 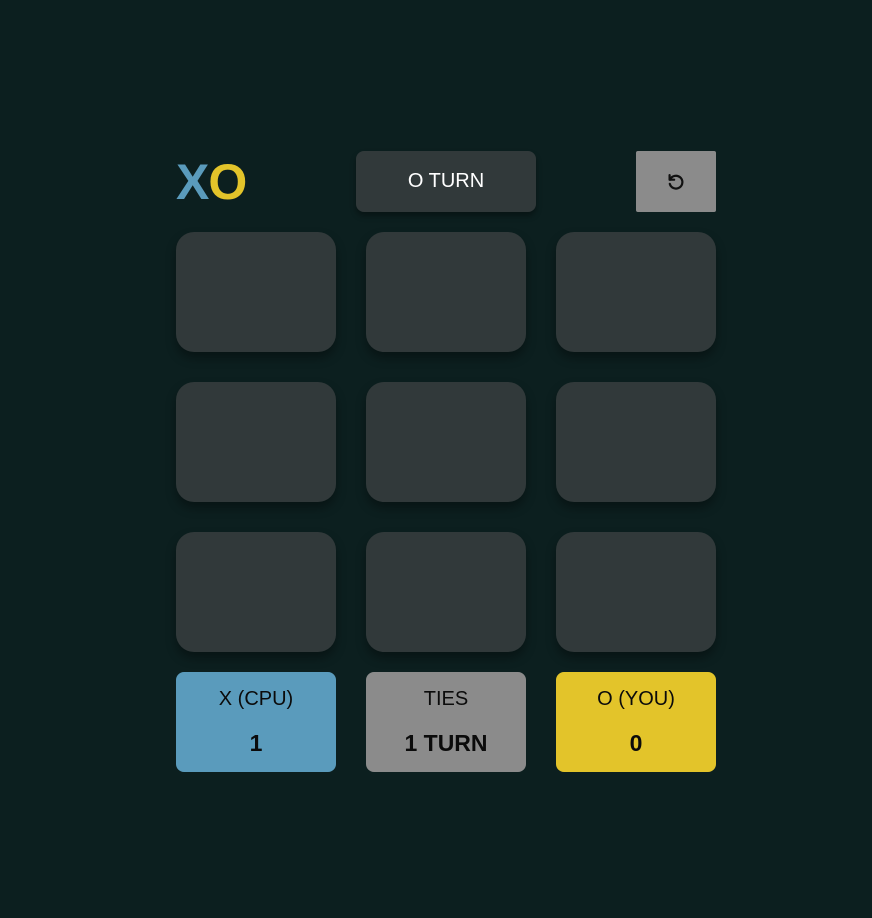 What do you see at coordinates (256, 699) in the screenshot?
I see `score-x-label: X (CPU)` at bounding box center [256, 699].